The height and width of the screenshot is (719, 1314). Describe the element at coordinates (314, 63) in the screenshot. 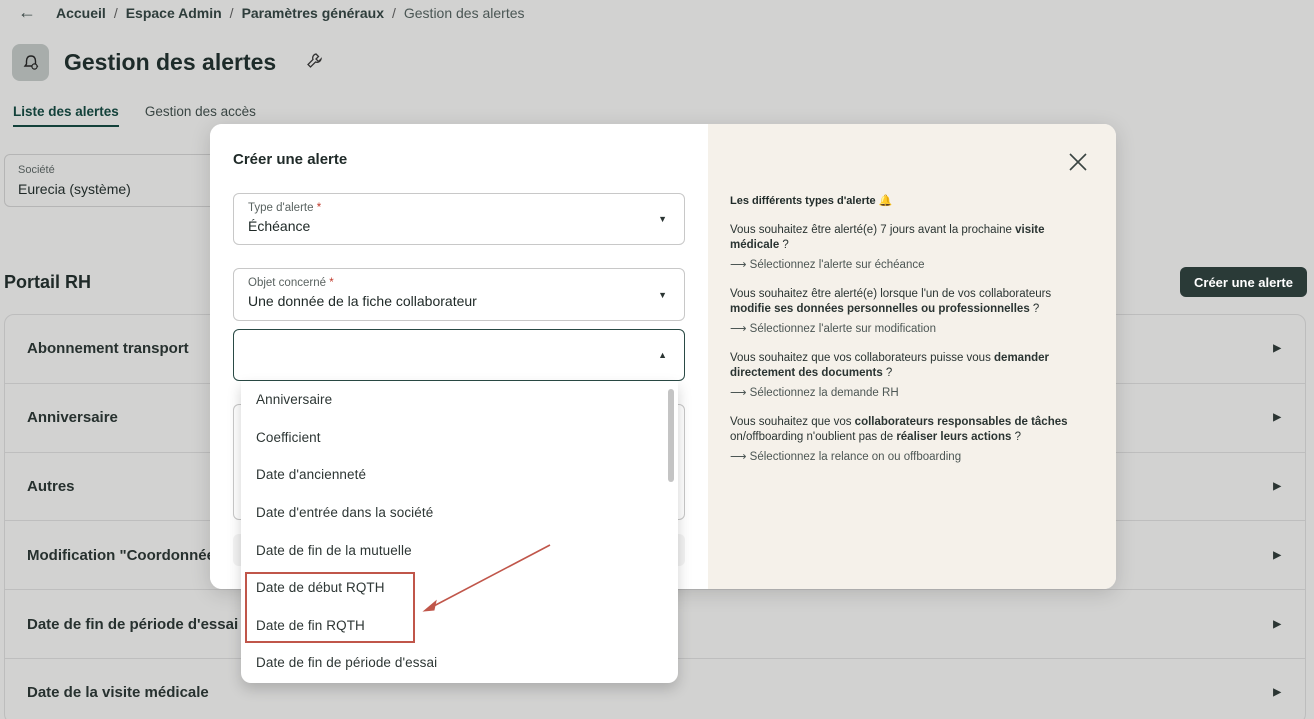

I see `wrench-icon` at that location.